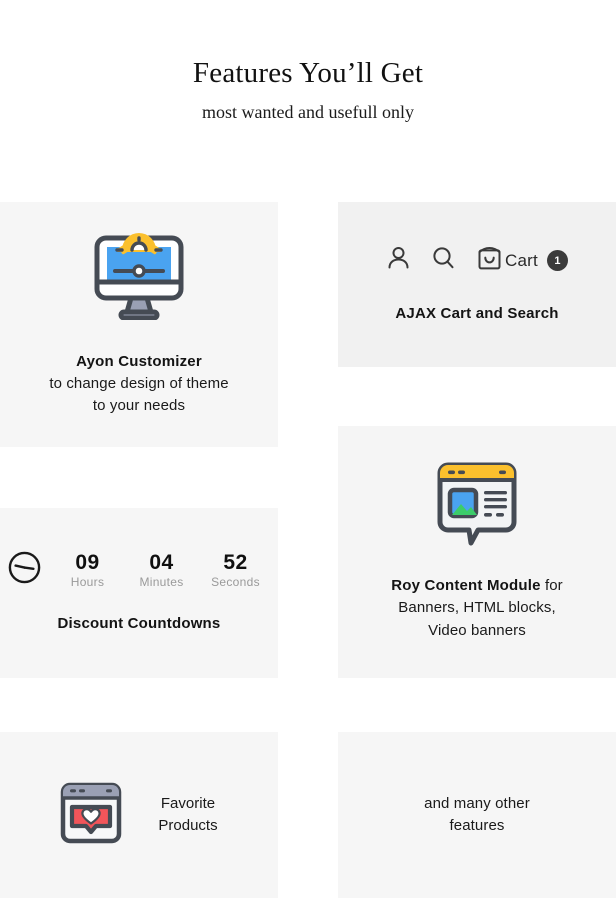  I want to click on countdown-title: Discount Countdowns, so click(139, 624).